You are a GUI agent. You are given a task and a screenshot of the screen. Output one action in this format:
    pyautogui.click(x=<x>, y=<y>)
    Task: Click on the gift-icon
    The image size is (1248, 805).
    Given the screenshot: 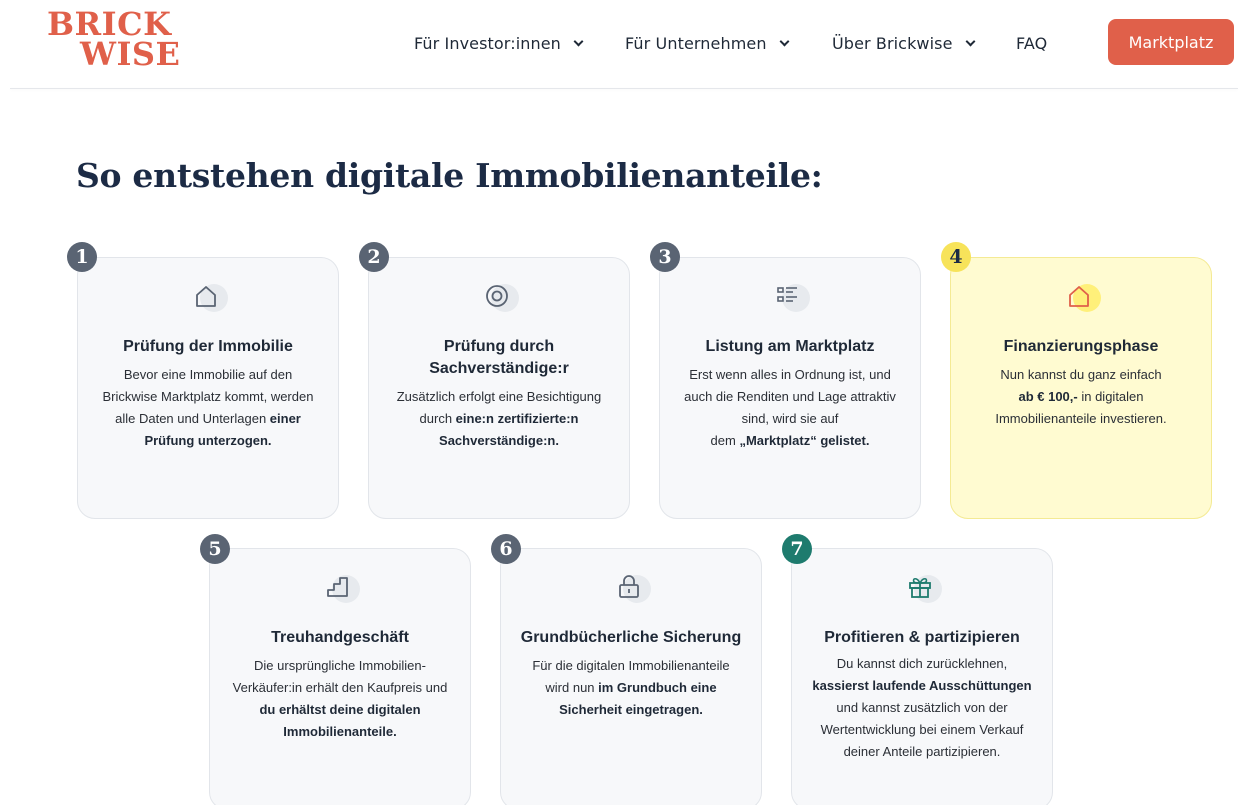 What is the action you would take?
    pyautogui.click(x=923, y=589)
    